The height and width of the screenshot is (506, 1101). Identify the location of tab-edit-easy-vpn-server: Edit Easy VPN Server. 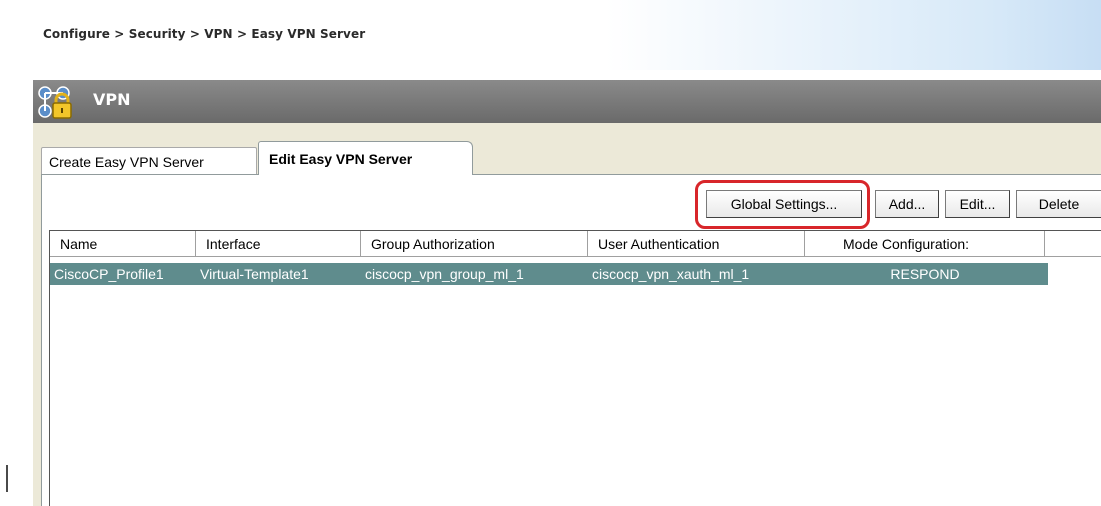
(365, 158).